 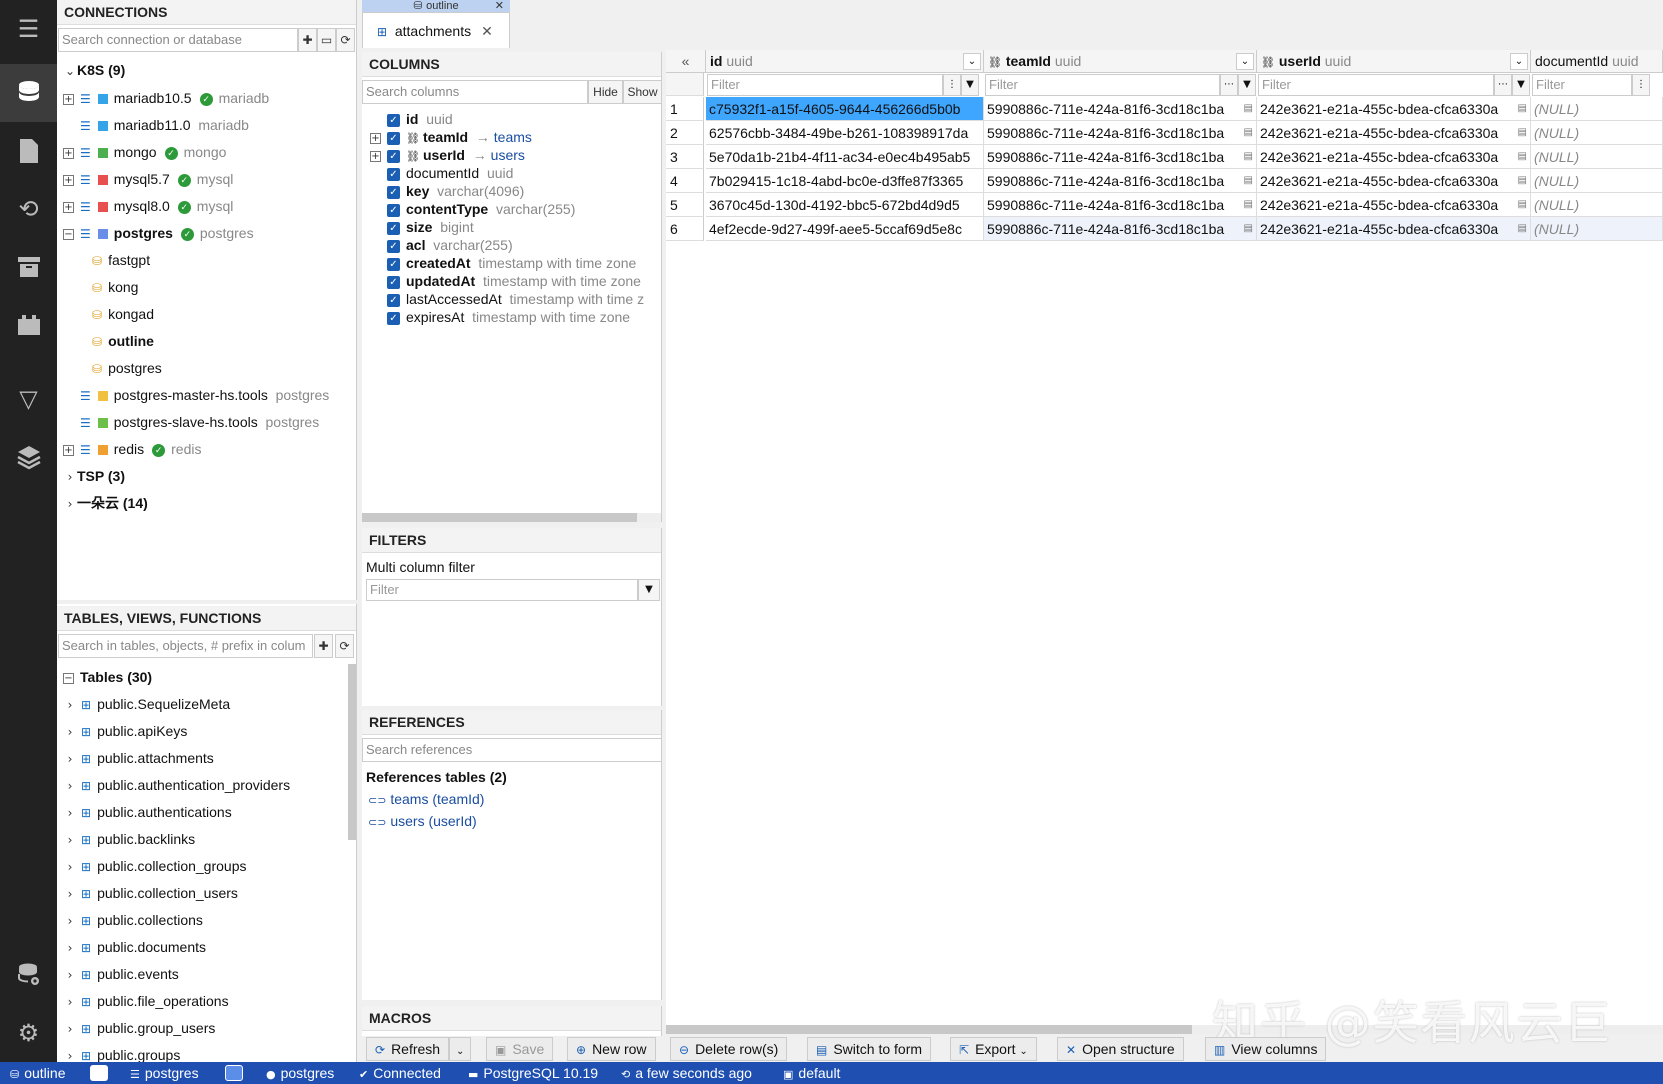 I want to click on status-user: ● postgres, so click(x=300, y=1073).